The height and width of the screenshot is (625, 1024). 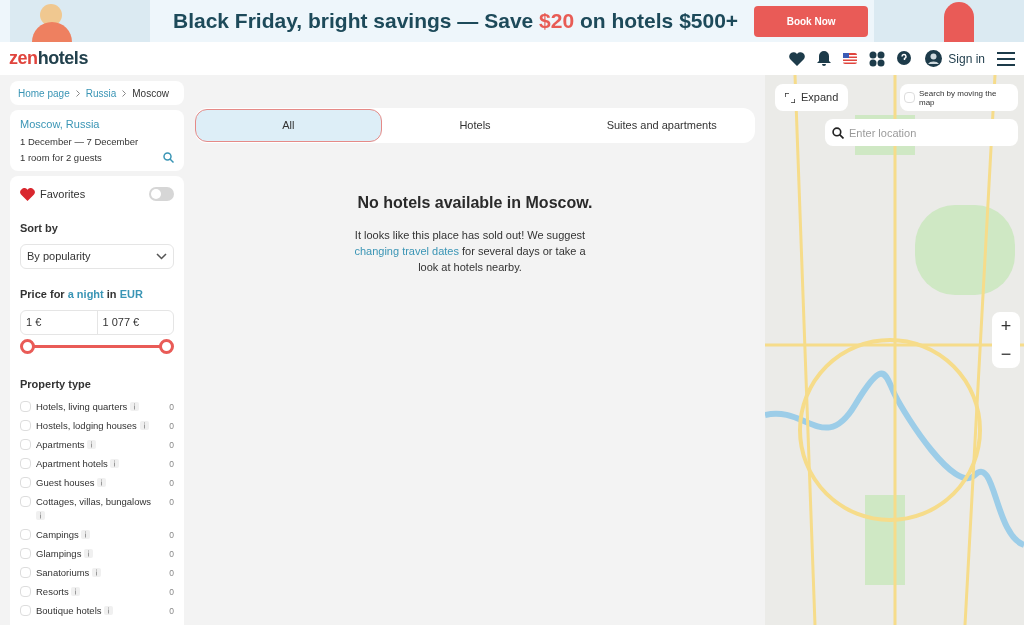 I want to click on expand-button: Expand, so click(x=812, y=97).